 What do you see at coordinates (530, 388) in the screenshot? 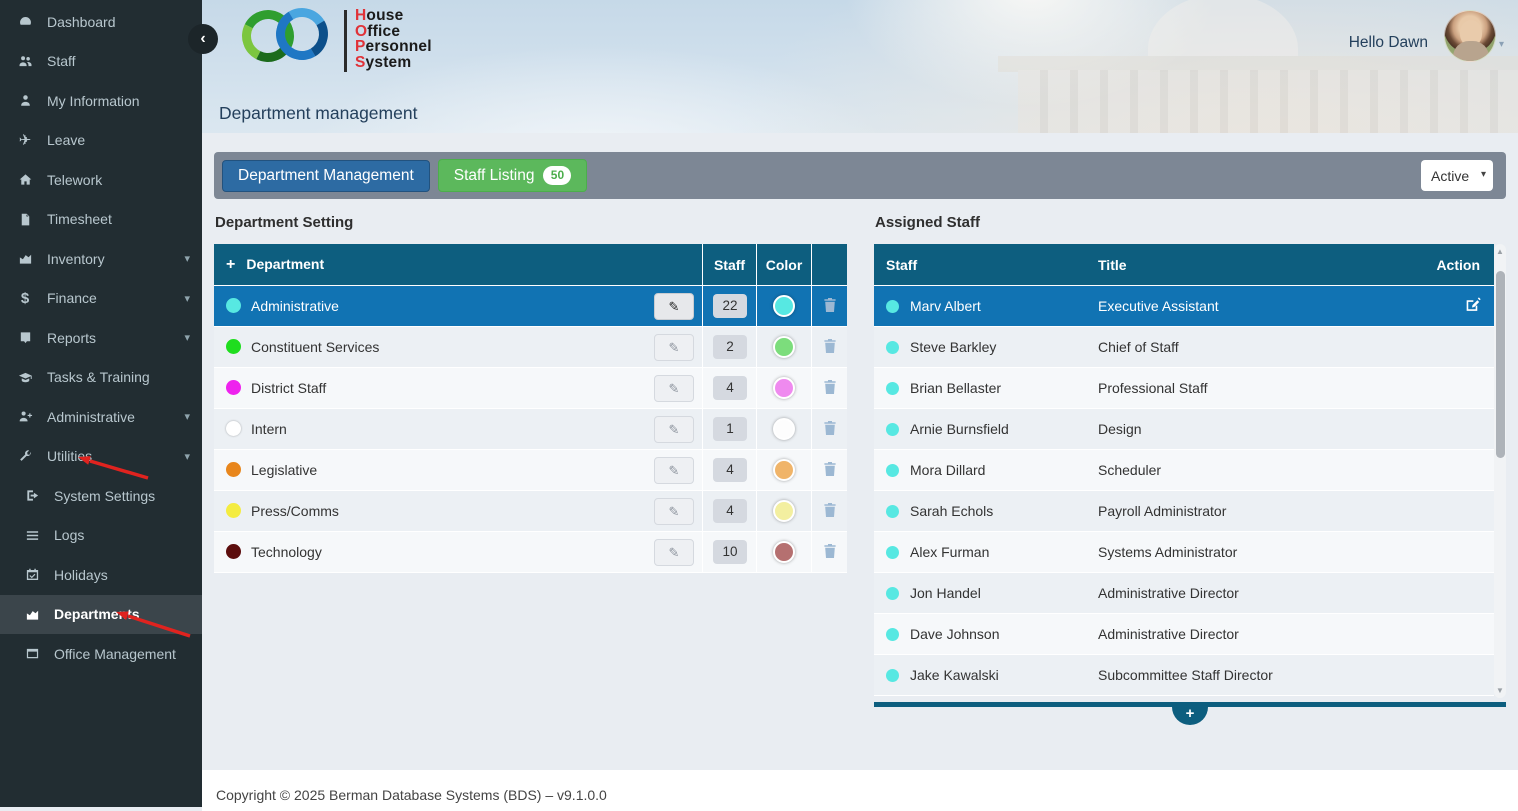
I see `department-row: District Staff ✎ 4` at bounding box center [530, 388].